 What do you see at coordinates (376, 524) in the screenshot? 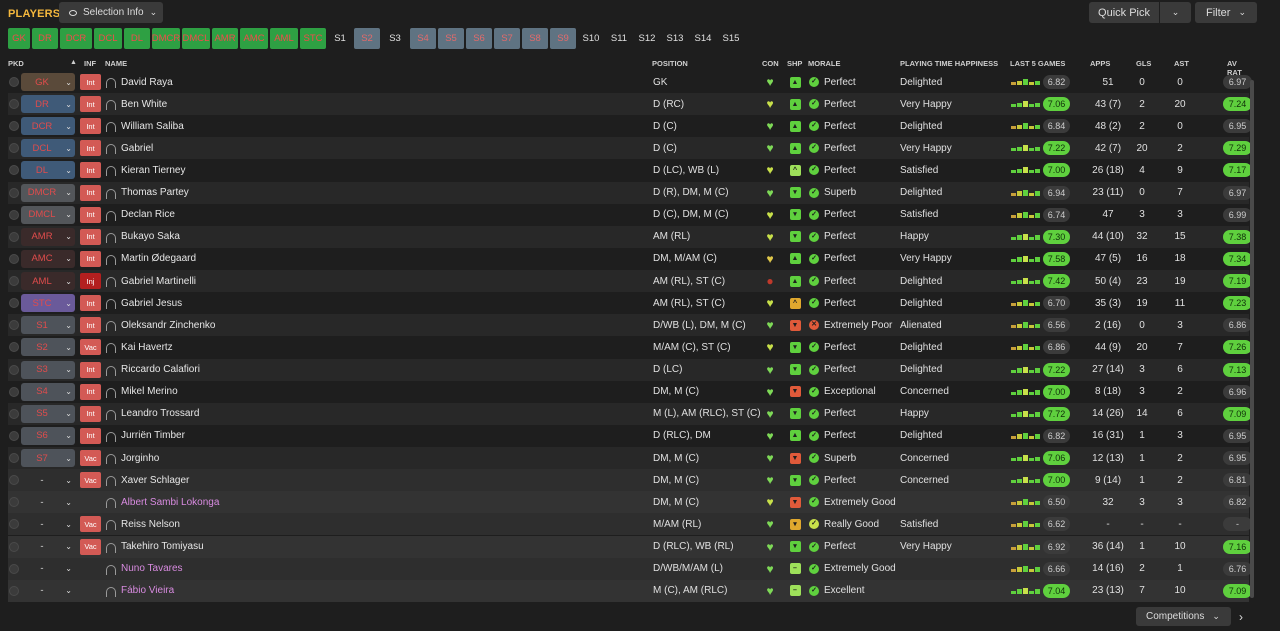
I see `player-name: Reiss Nelson` at bounding box center [376, 524].